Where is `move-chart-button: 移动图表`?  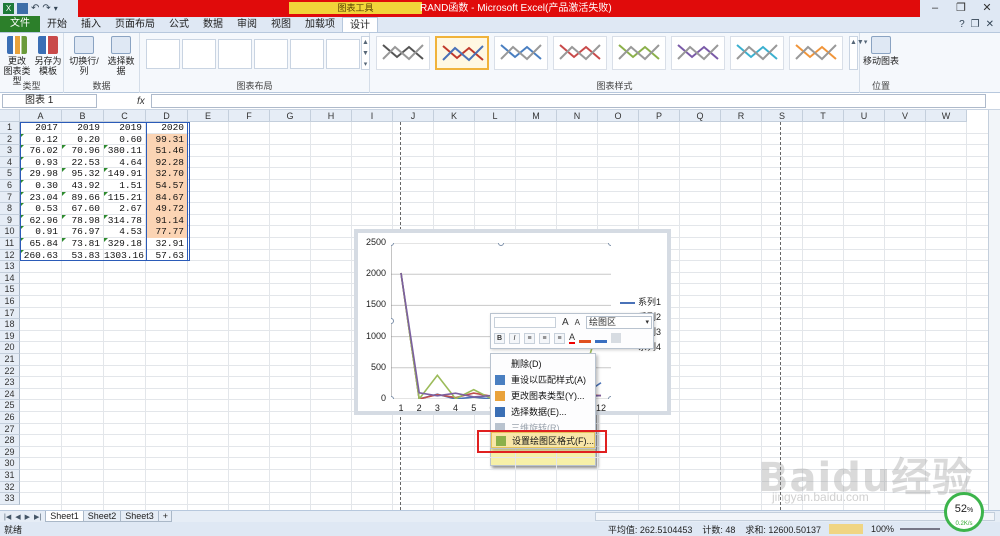 move-chart-button: 移动图表 is located at coordinates (881, 51).